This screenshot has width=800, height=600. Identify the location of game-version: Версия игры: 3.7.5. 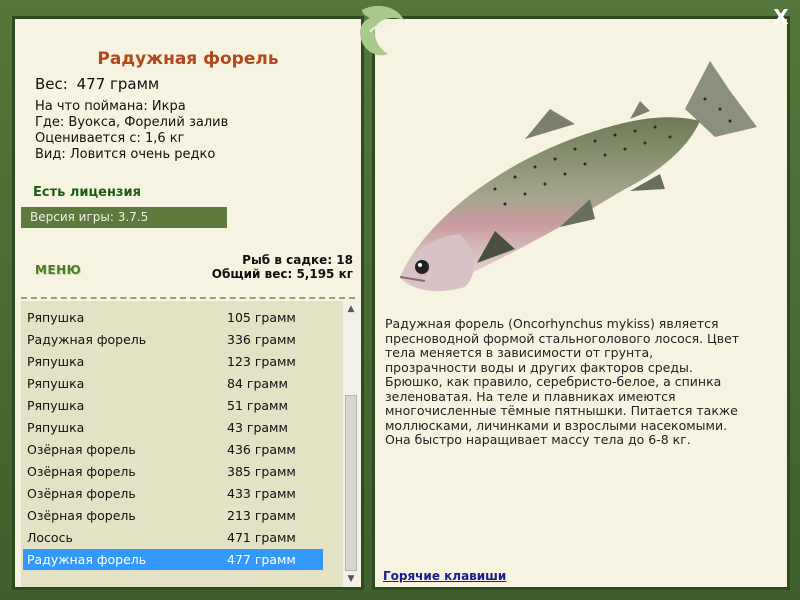
(124, 217).